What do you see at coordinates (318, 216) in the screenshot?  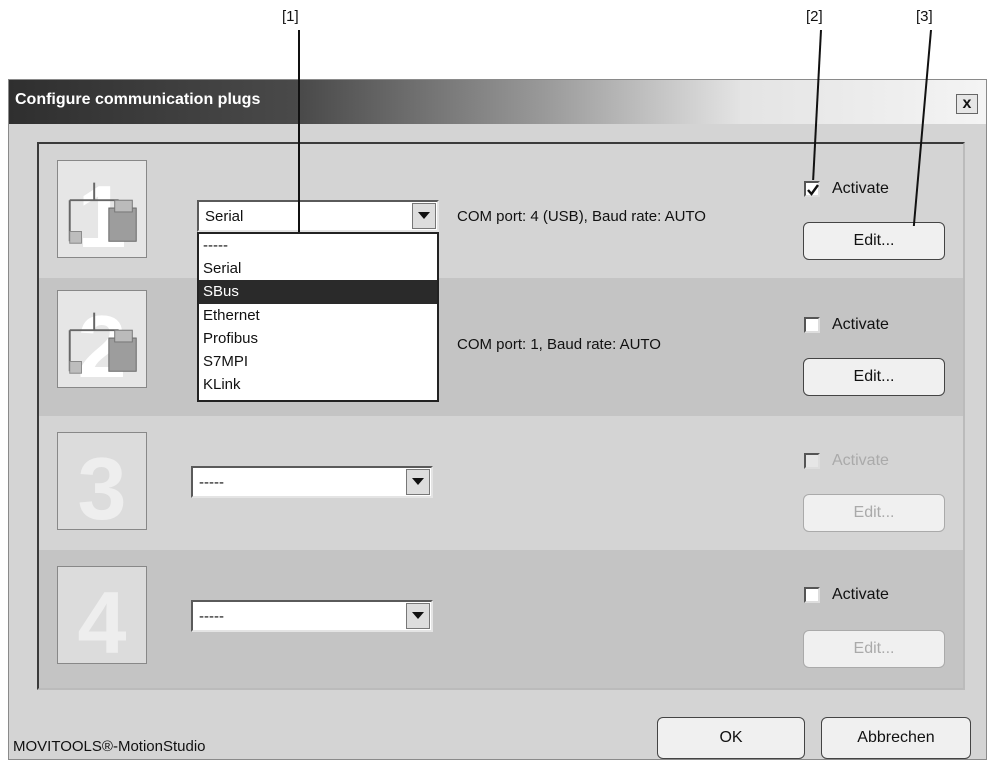 I see `plug-1-type-select: Serial` at bounding box center [318, 216].